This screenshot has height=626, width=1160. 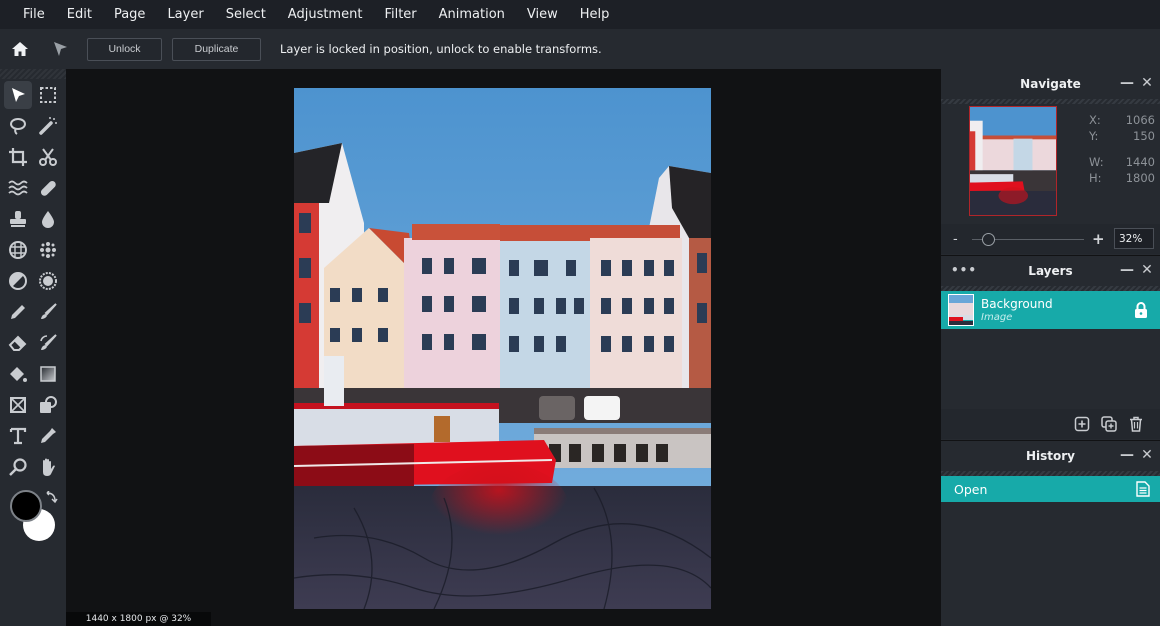 I want to click on layer-item: Background Image, so click(x=1050, y=310).